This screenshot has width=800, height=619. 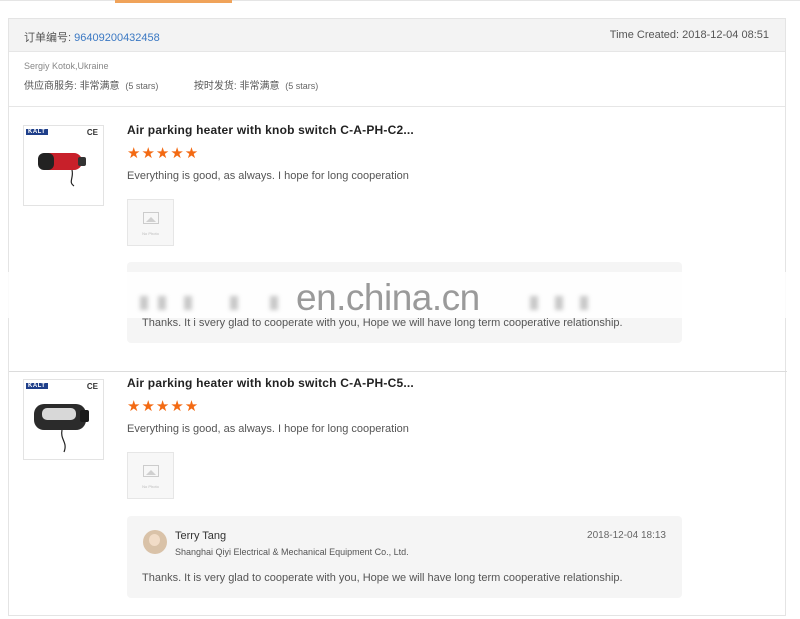 What do you see at coordinates (99, 86) in the screenshot?
I see `supplier-service-value: 非常满意` at bounding box center [99, 86].